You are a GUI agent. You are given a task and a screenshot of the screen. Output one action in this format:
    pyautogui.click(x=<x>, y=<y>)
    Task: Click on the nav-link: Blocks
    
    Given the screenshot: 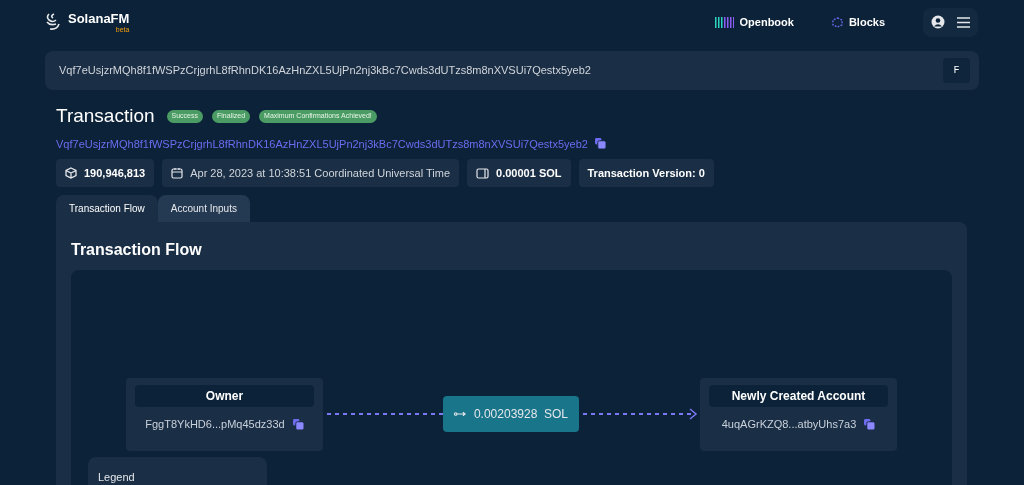 What is the action you would take?
    pyautogui.click(x=858, y=22)
    